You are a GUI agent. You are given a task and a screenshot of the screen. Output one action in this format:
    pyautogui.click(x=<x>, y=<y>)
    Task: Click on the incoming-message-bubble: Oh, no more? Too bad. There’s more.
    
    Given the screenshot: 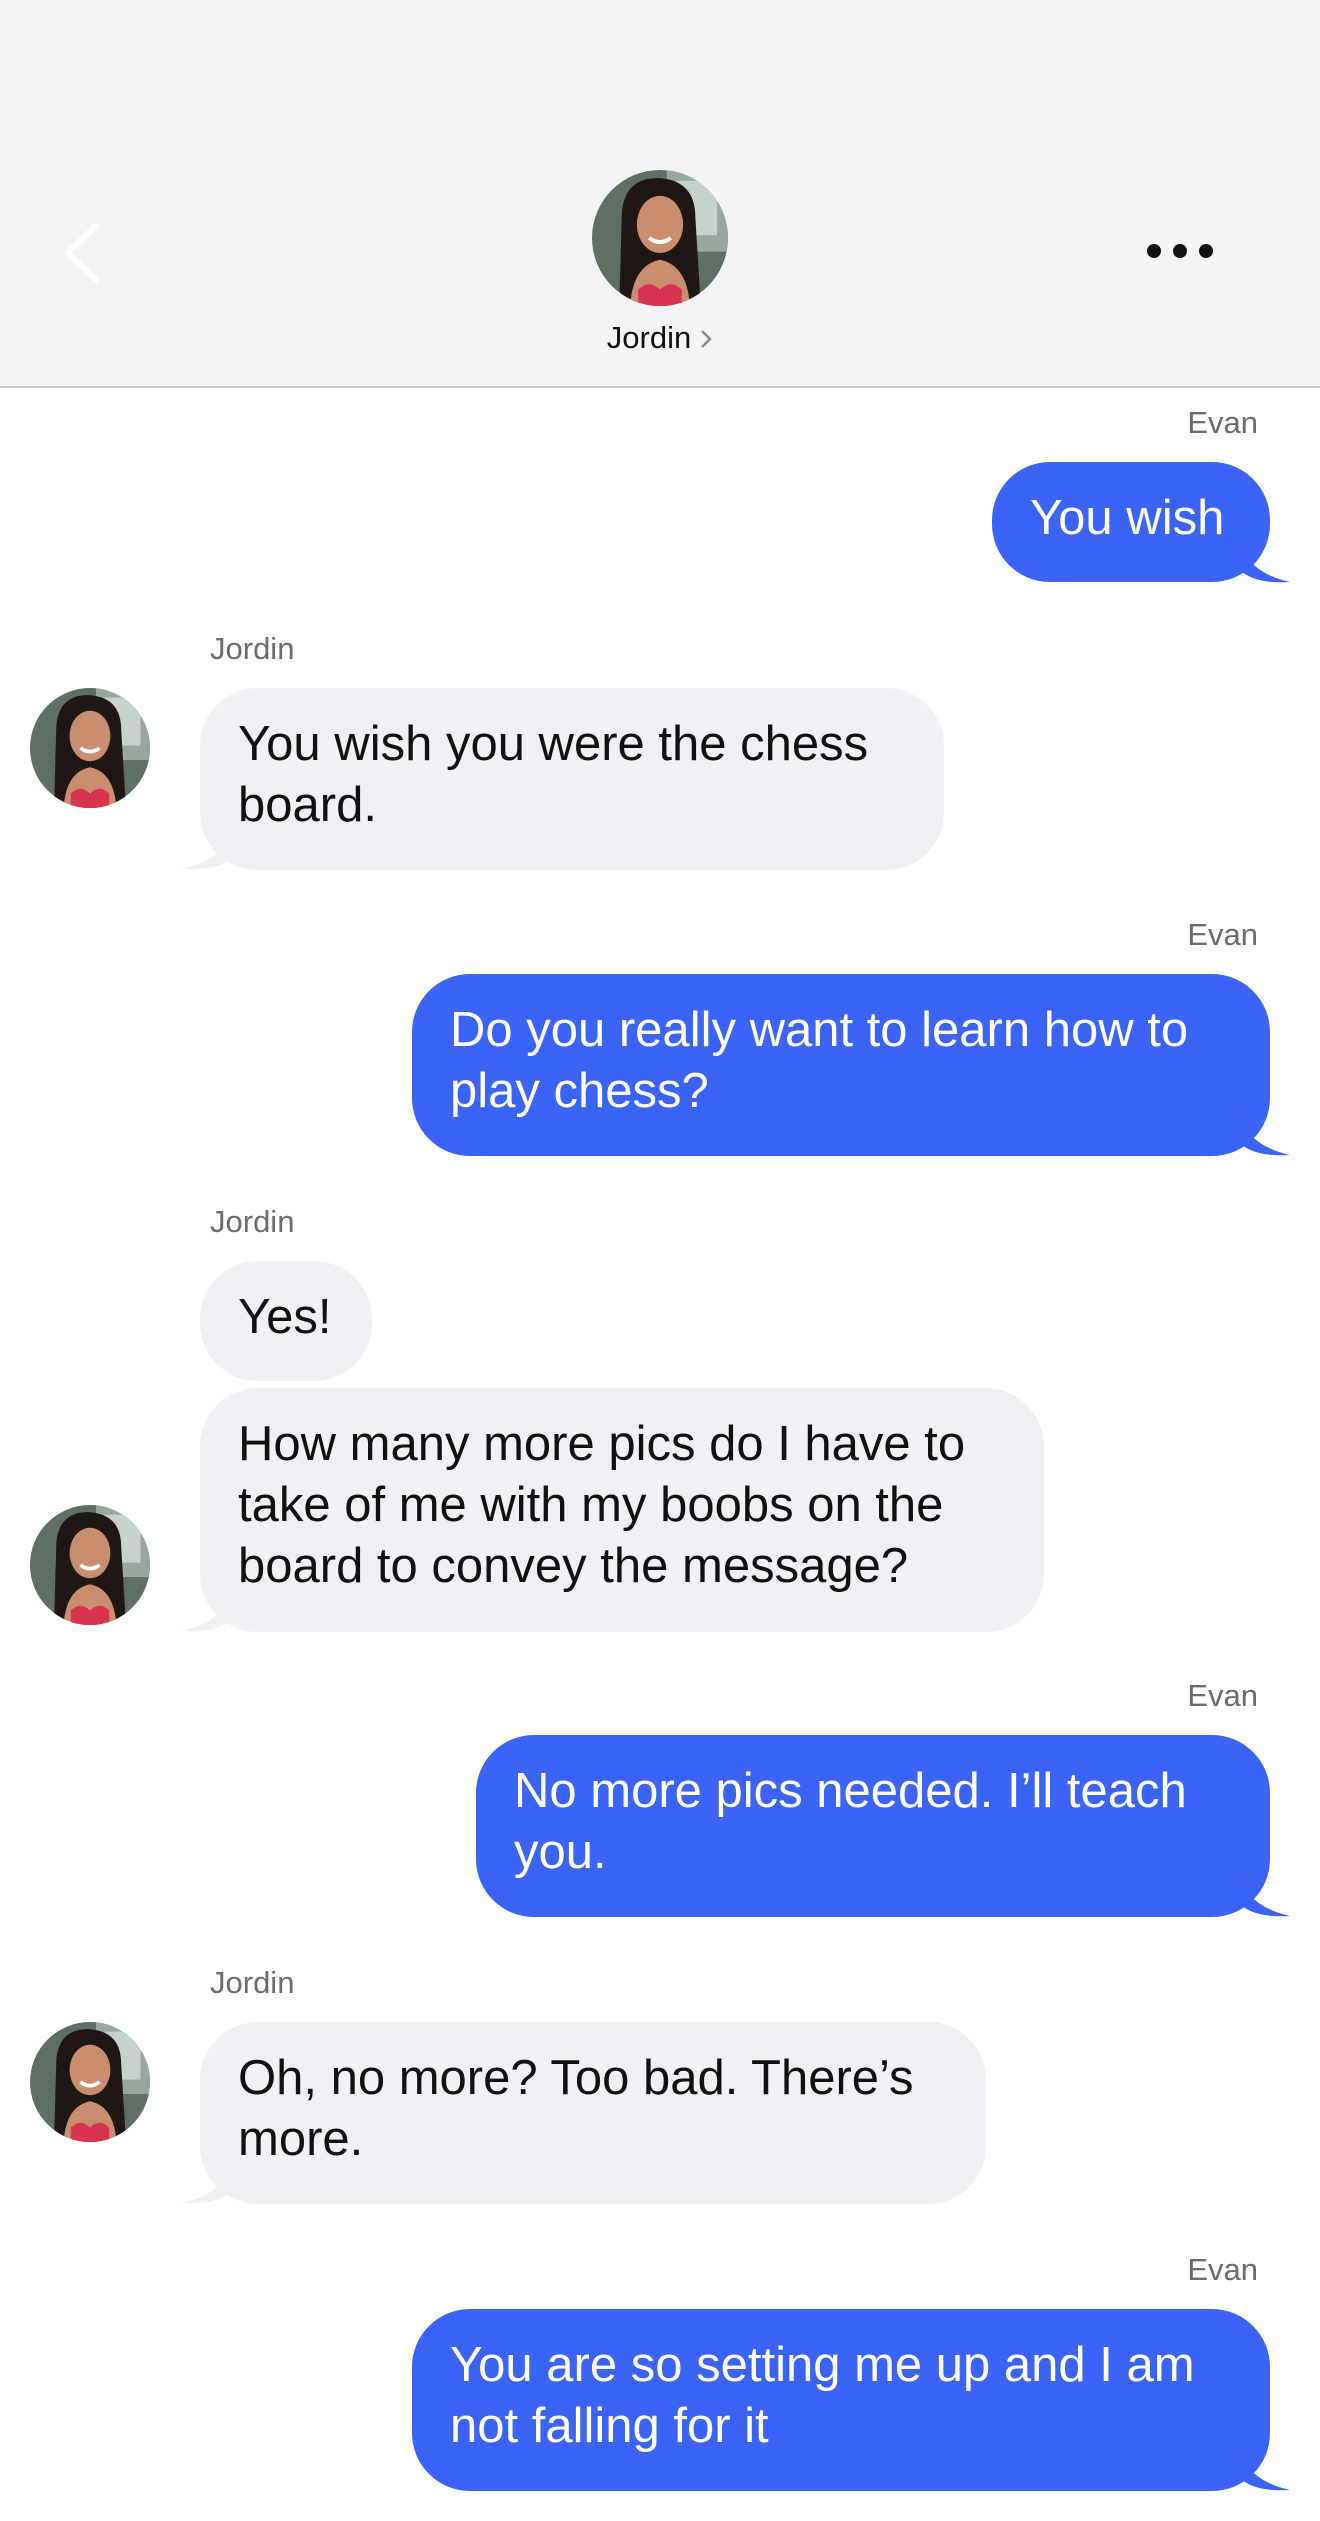 What is the action you would take?
    pyautogui.click(x=593, y=2113)
    